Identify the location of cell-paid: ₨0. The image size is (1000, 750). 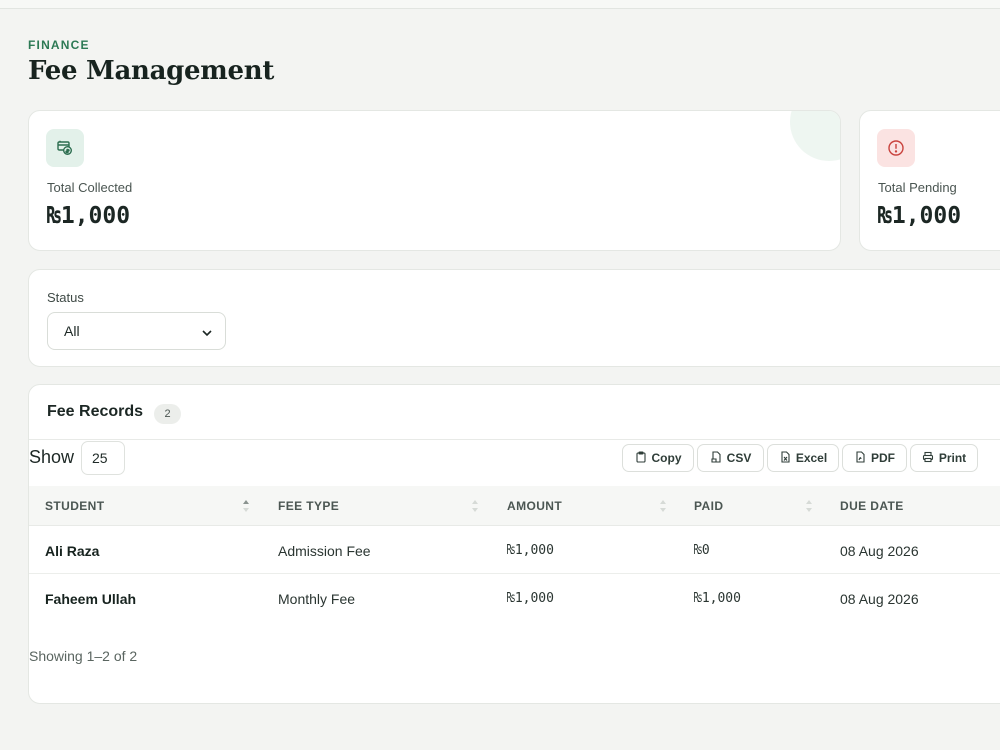
(702, 550).